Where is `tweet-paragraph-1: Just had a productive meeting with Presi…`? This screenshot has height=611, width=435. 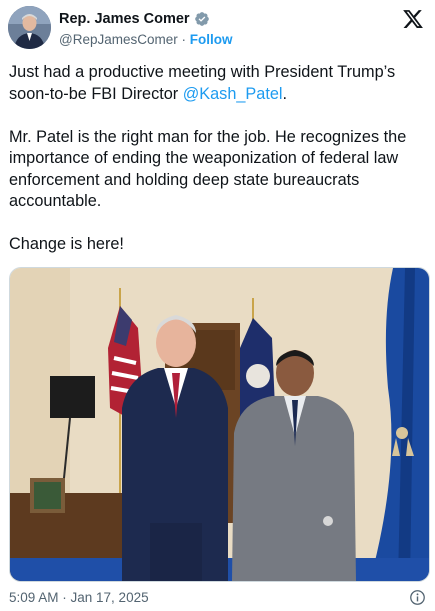 tweet-paragraph-1: Just had a productive meeting with Presi… is located at coordinates (216, 83).